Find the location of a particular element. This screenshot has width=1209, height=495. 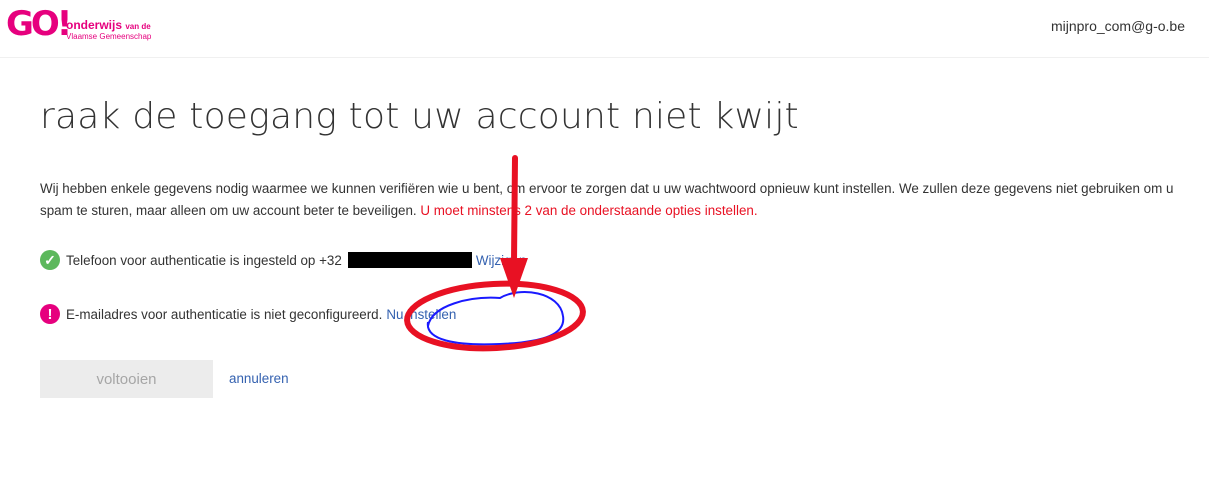

check-circle-icon: ✓ is located at coordinates (50, 260).